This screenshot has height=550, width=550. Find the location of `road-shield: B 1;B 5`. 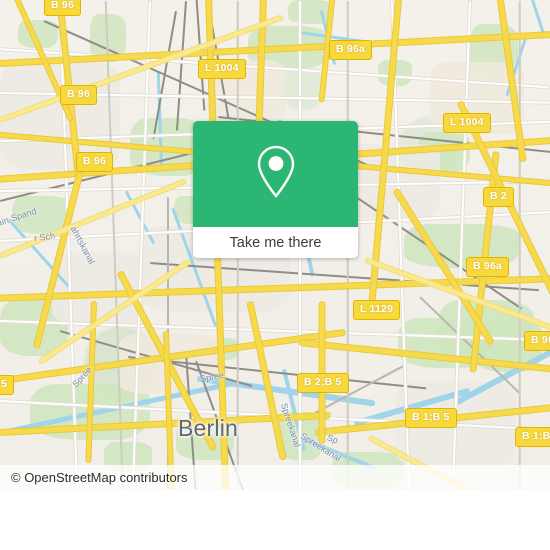

road-shield: B 1;B 5 is located at coordinates (431, 418).